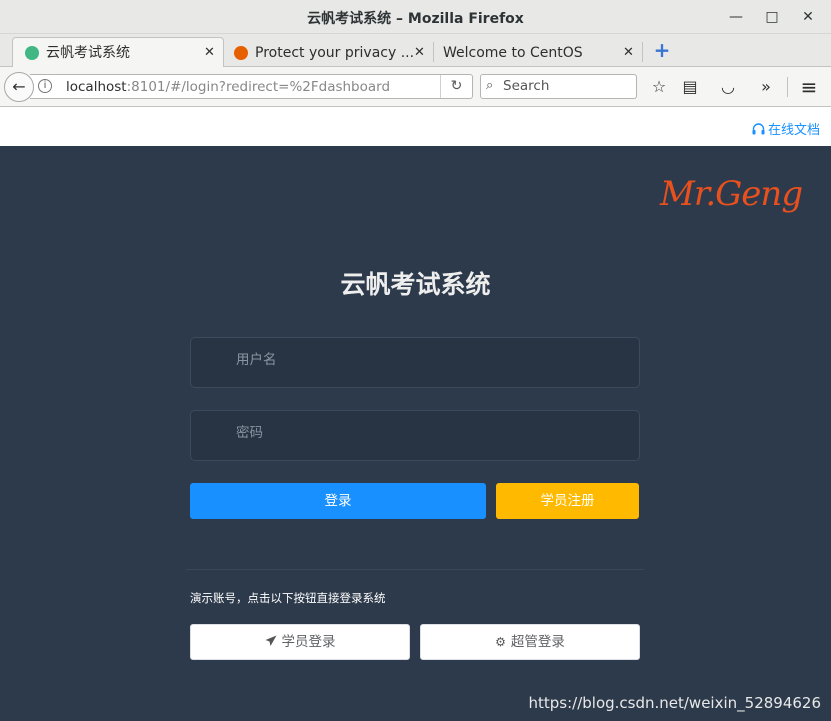 The width and height of the screenshot is (831, 721). I want to click on back-button: ←, so click(19, 87).